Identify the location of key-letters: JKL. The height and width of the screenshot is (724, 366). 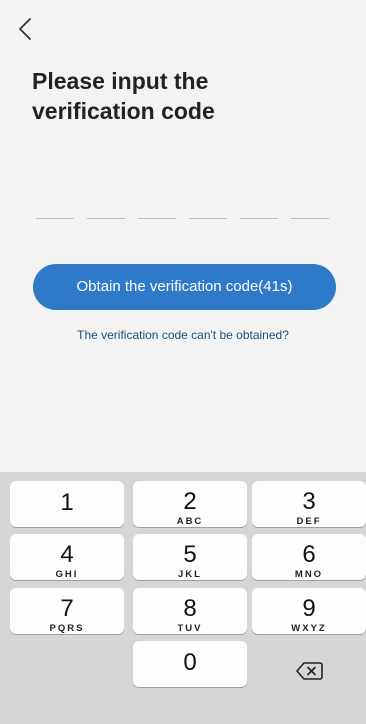
(190, 574).